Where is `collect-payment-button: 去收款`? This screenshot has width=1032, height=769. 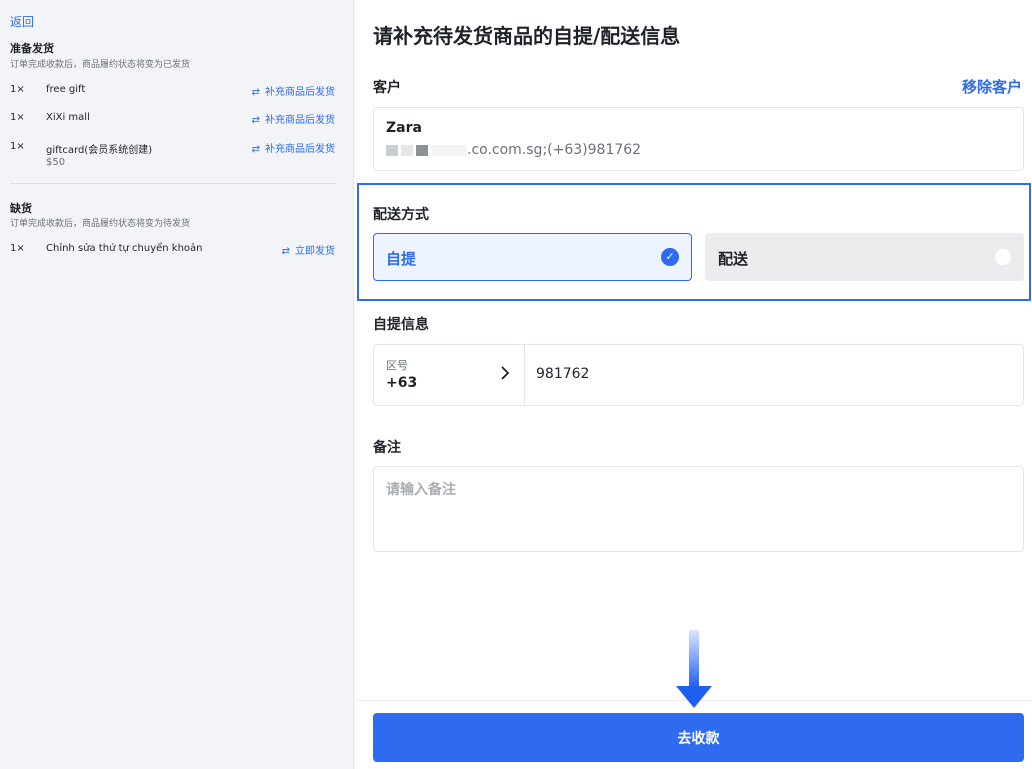
collect-payment-button: 去收款 is located at coordinates (698, 737).